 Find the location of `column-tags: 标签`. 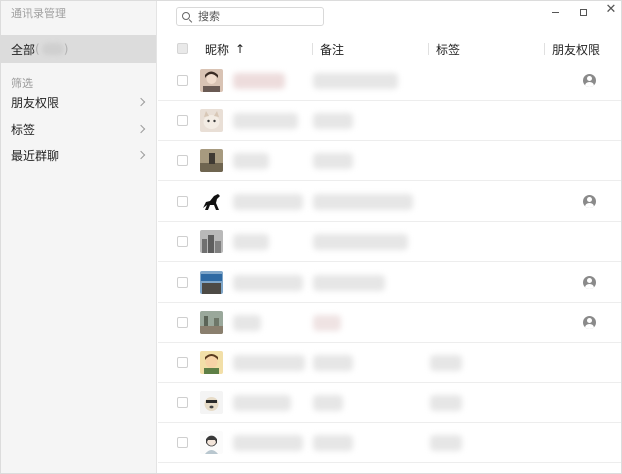

column-tags: 标签 is located at coordinates (448, 49).